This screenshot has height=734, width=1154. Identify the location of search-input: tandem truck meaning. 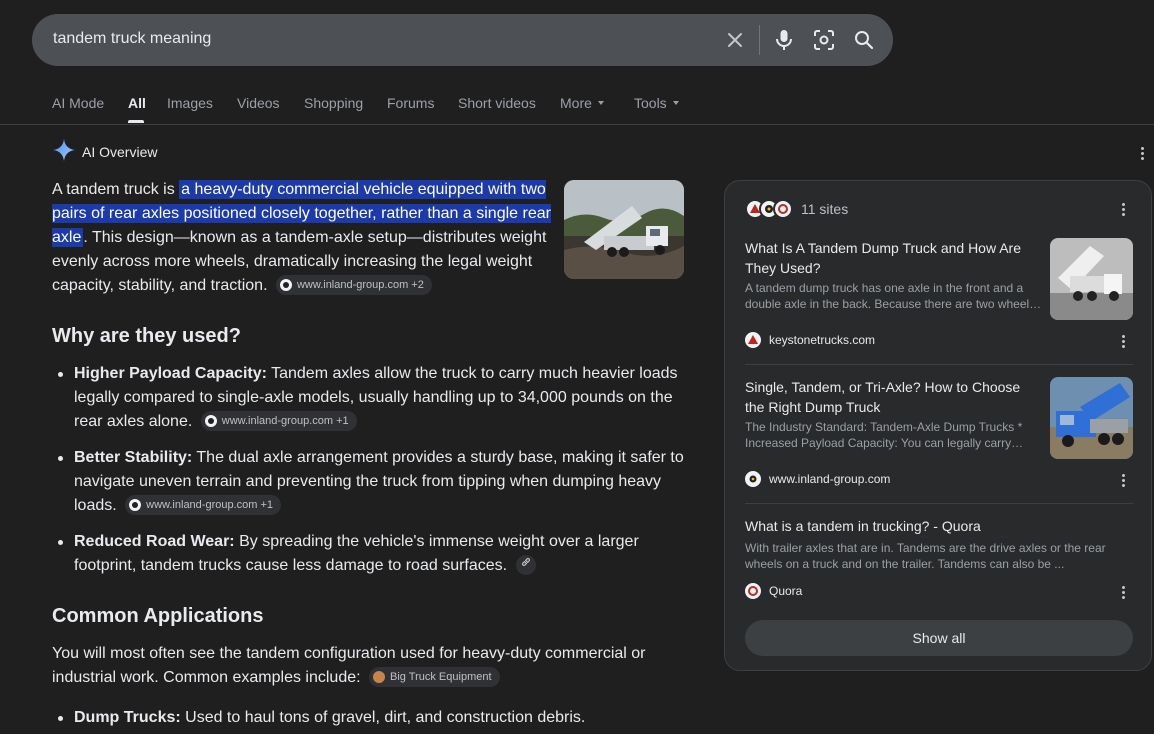
(132, 39).